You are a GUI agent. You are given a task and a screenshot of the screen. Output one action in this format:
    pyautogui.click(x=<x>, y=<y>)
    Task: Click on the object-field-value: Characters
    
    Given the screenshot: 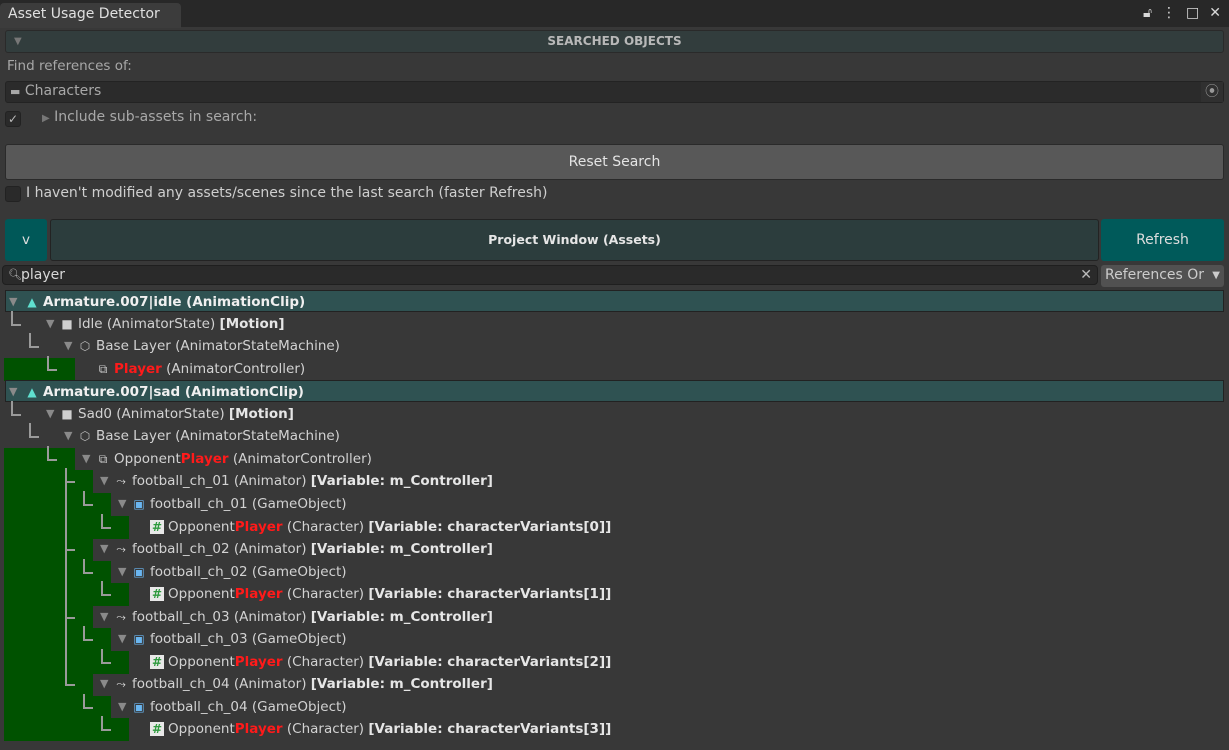 What is the action you would take?
    pyautogui.click(x=63, y=91)
    